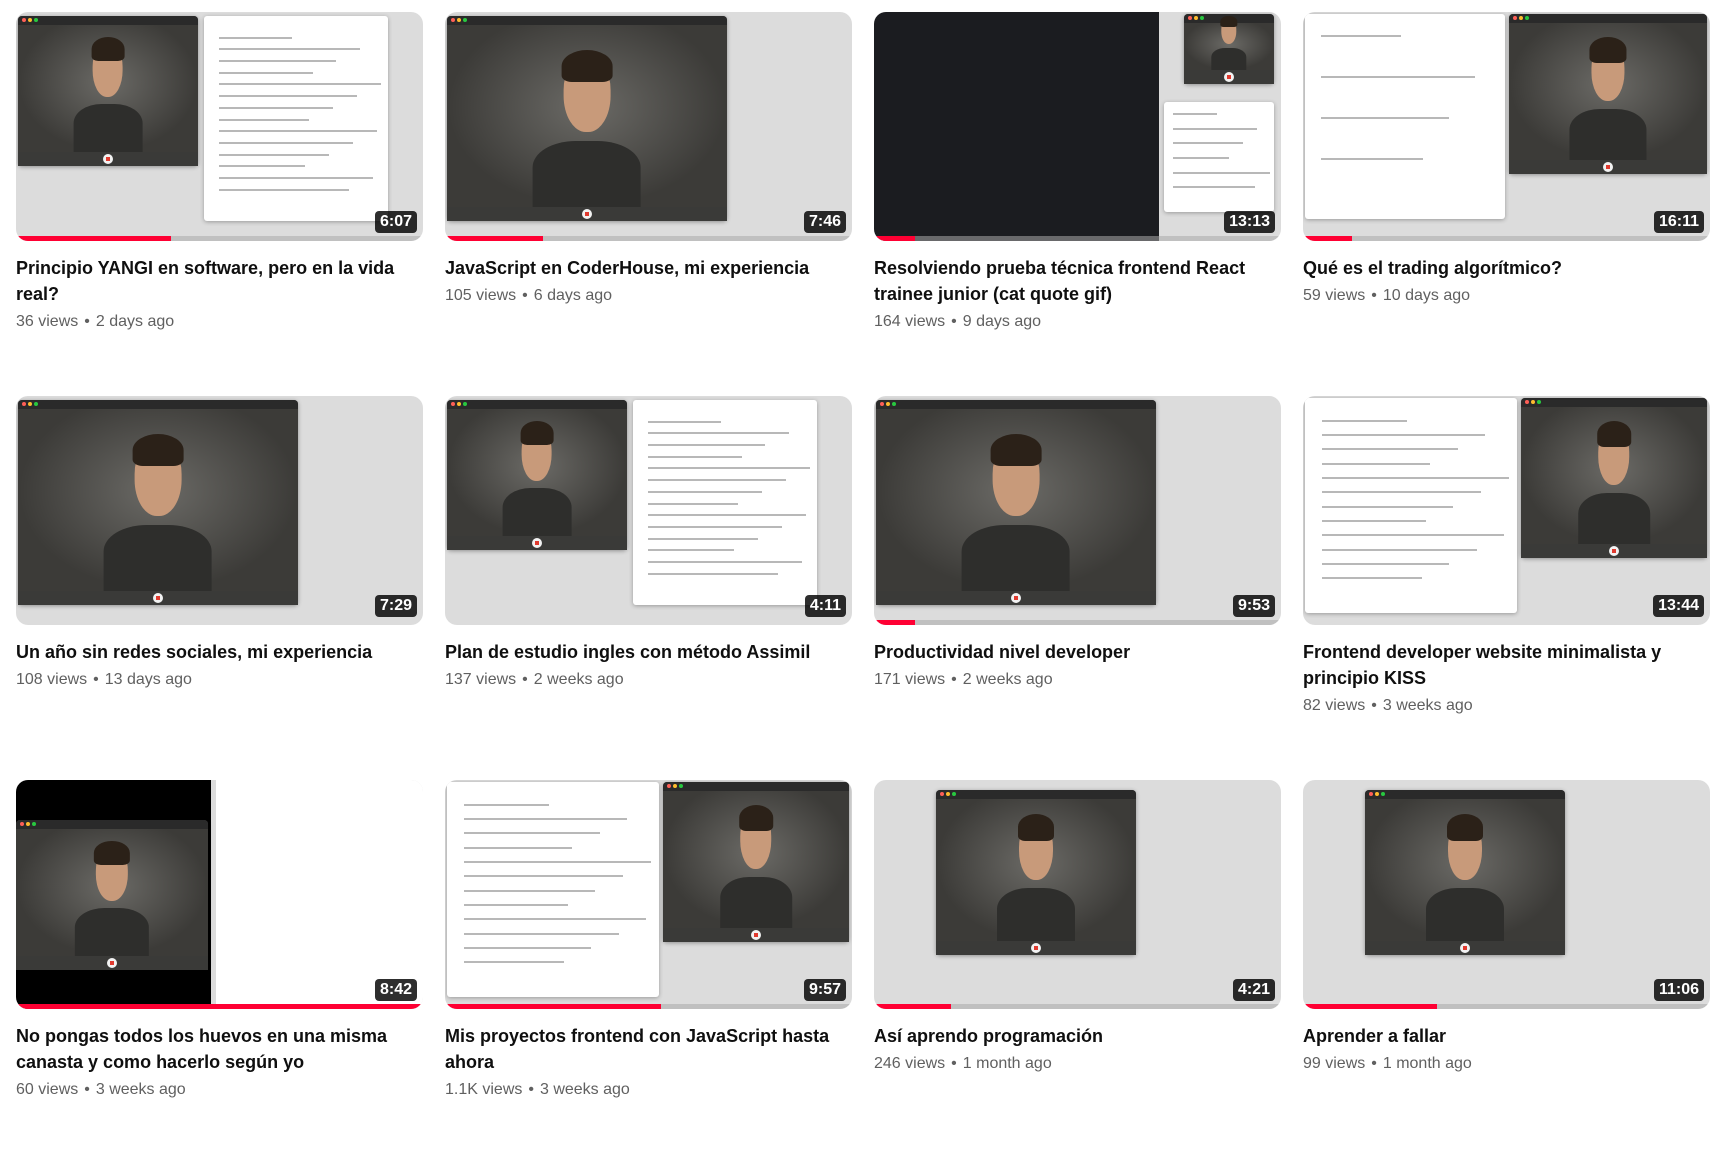 The width and height of the screenshot is (1722, 1152). What do you see at coordinates (1077, 1036) in the screenshot?
I see `video-title: Así aprendo programación` at bounding box center [1077, 1036].